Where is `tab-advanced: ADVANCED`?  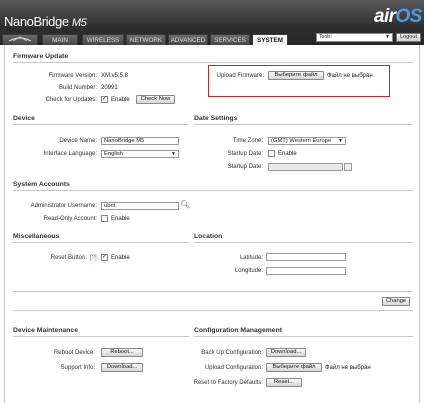 tab-advanced: ADVANCED is located at coordinates (188, 39).